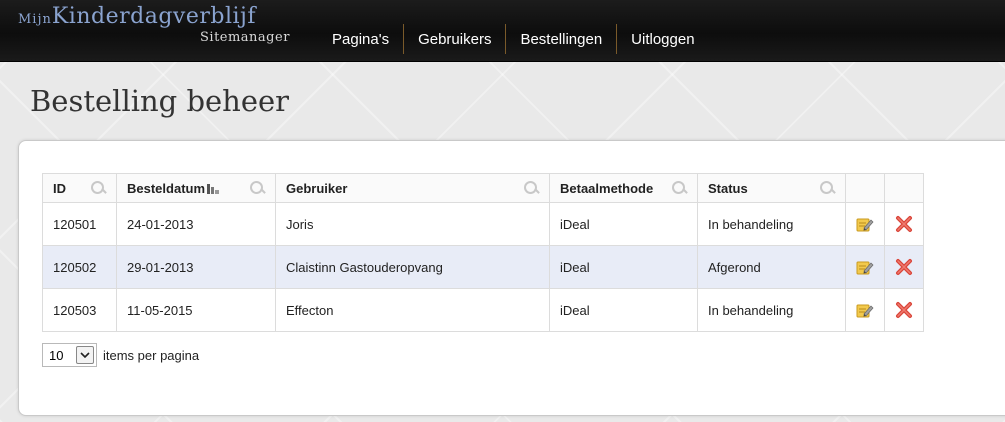  Describe the element at coordinates (771, 188) in the screenshot. I see `column-header-status: Status` at that location.